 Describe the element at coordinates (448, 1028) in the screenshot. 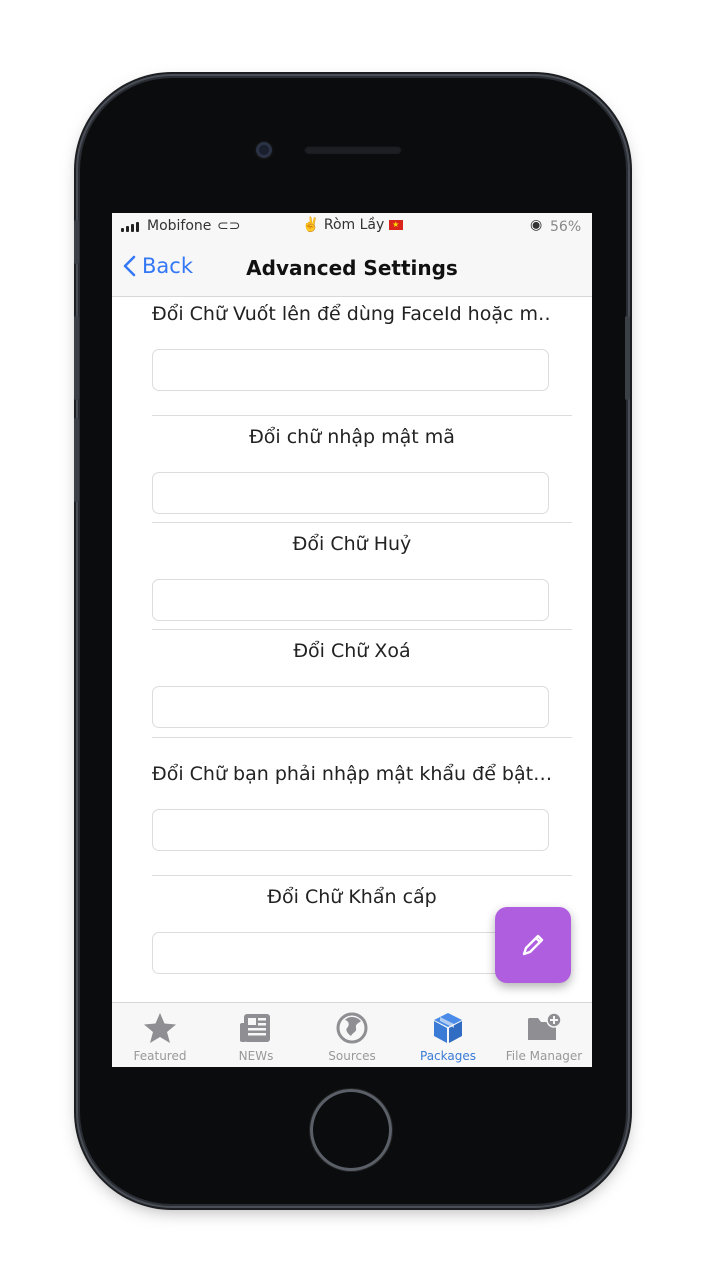

I see `package-icon` at that location.